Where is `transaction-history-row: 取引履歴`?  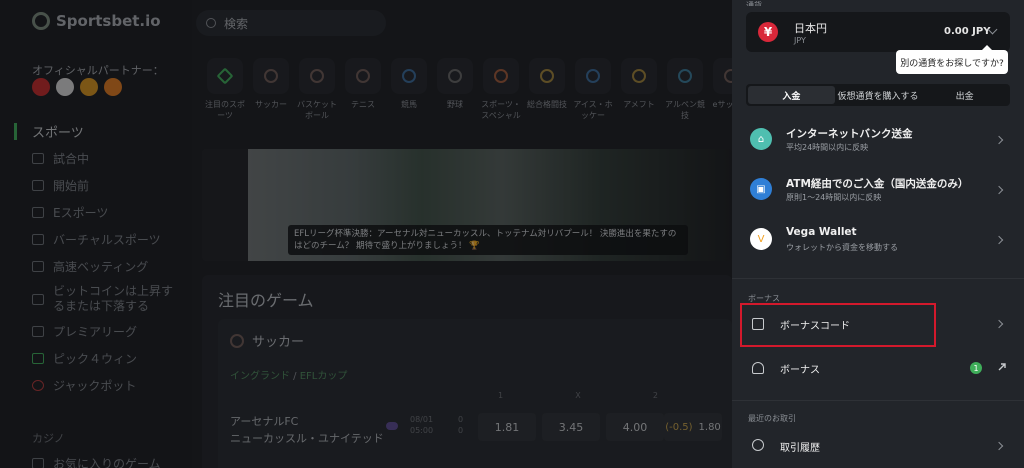
transaction-history-row: 取引履歴 is located at coordinates (878, 446).